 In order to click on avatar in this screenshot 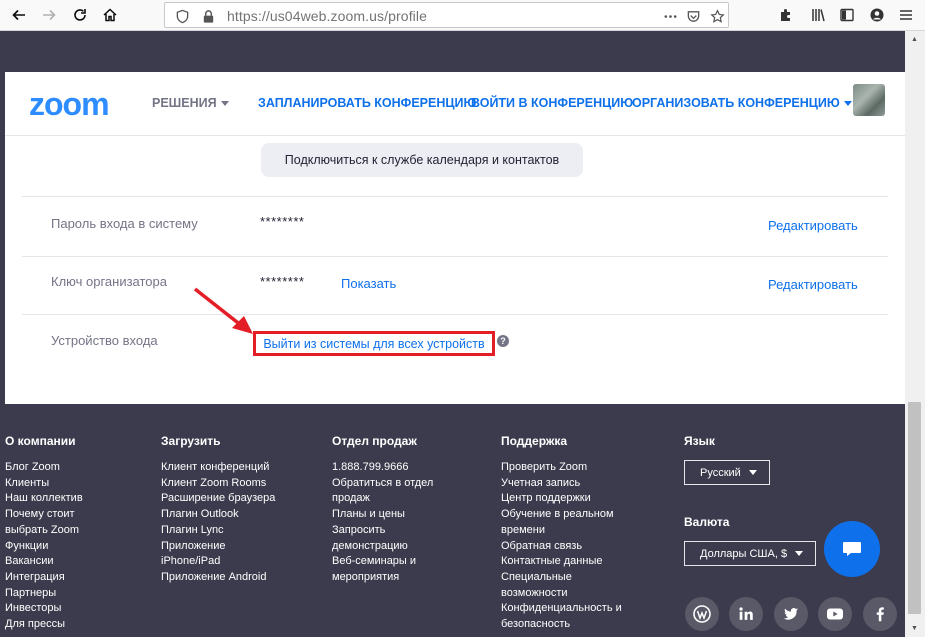, I will do `click(869, 100)`.